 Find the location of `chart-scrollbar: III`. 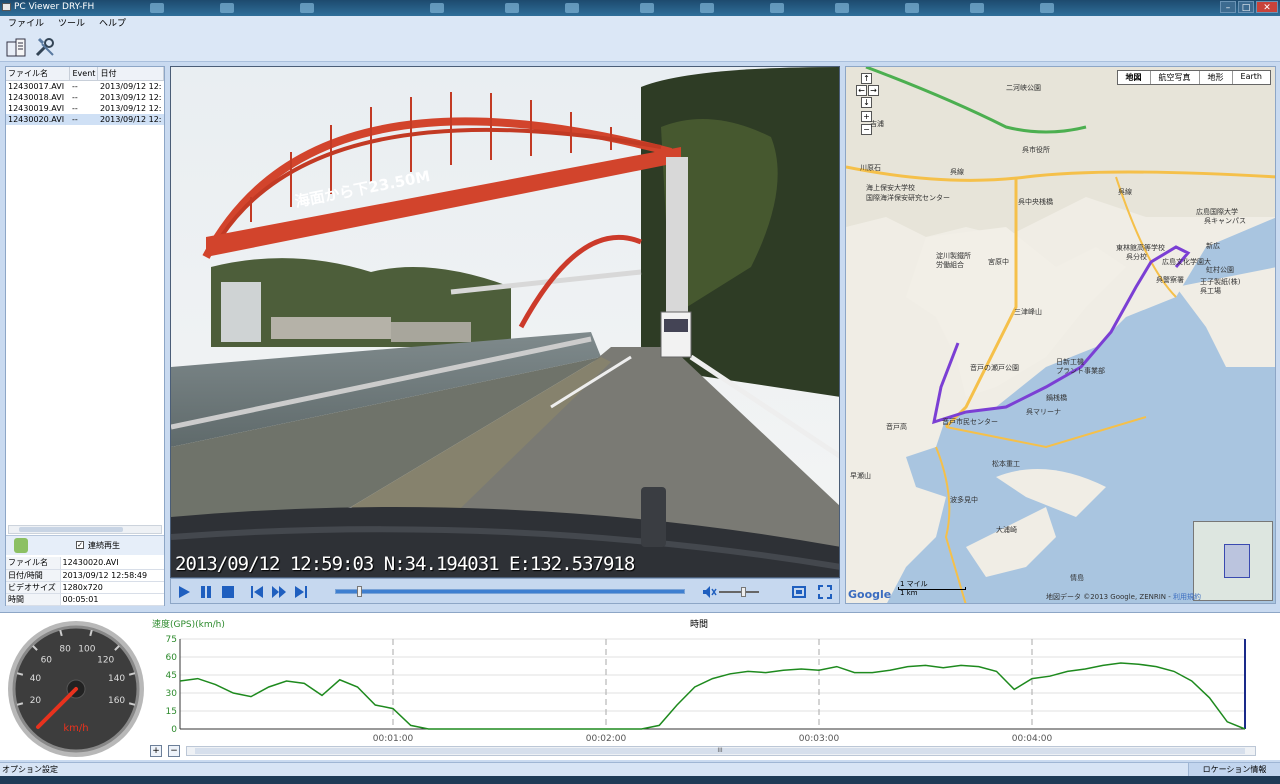

chart-scrollbar: III is located at coordinates (721, 751).